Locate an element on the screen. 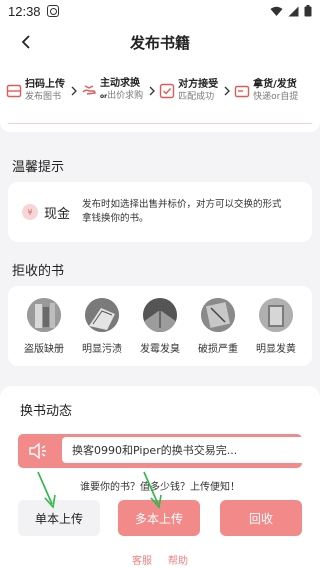 The image size is (320, 568). step-delivery: 拿货/发货 快递or自提 is located at coordinates (266, 91).